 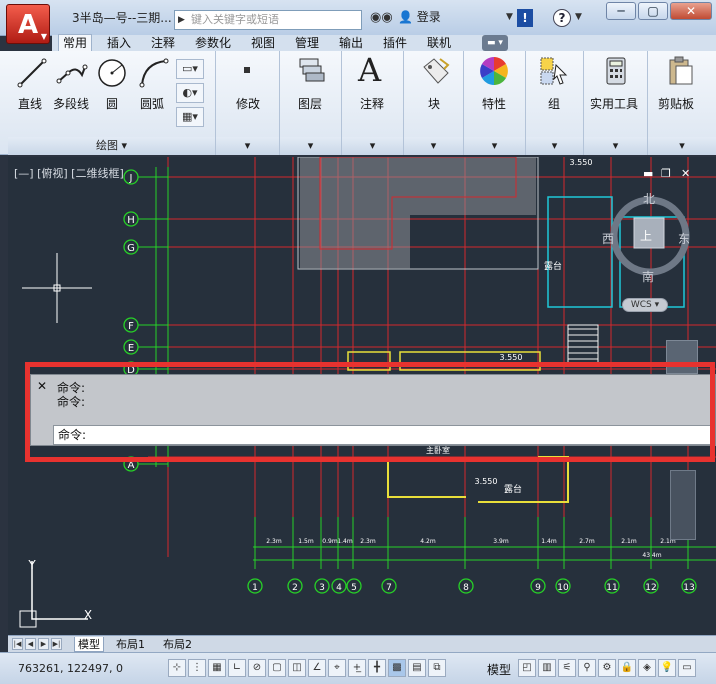 I want to click on tab-insert: 插入, so click(x=119, y=43).